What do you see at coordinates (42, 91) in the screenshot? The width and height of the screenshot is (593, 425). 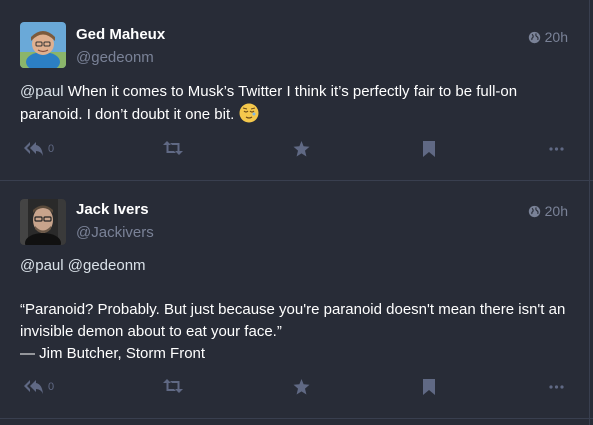 I see `mention-link: @paul` at bounding box center [42, 91].